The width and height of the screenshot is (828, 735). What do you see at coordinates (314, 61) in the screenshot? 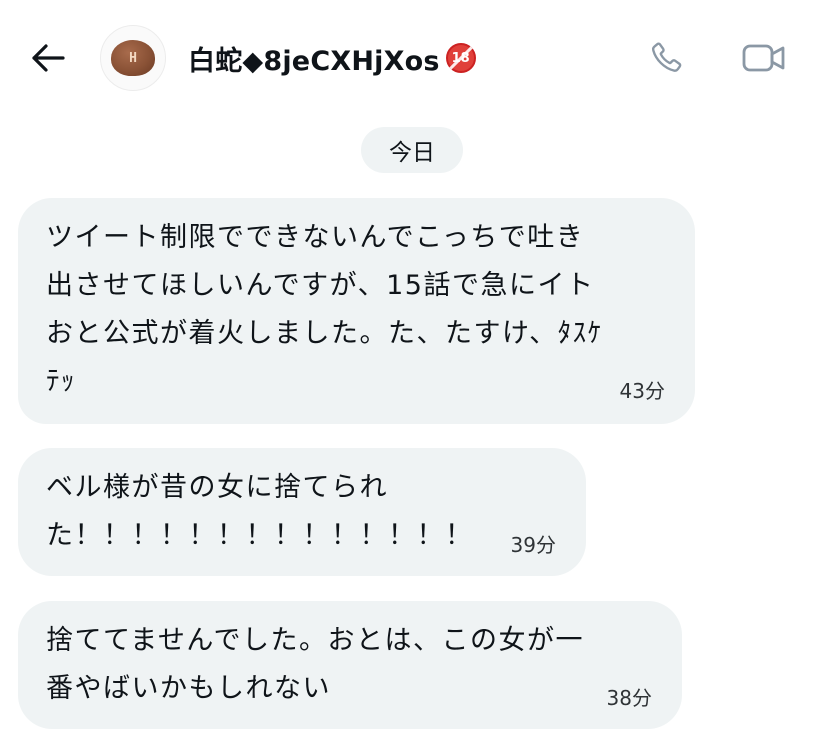
I see `conversation-title: 白蛇◆8jeCXHjXos` at bounding box center [314, 61].